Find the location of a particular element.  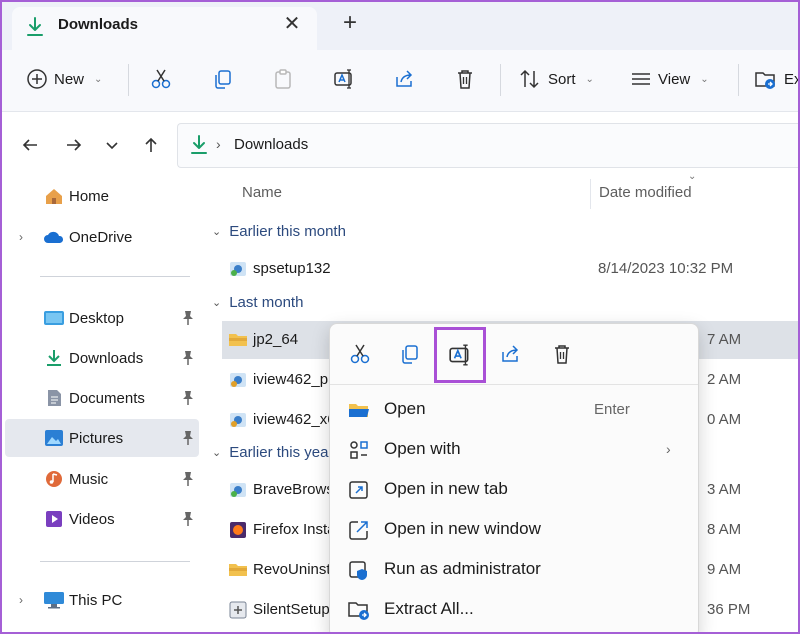

sidebar-item-label: Music is located at coordinates (89, 479).